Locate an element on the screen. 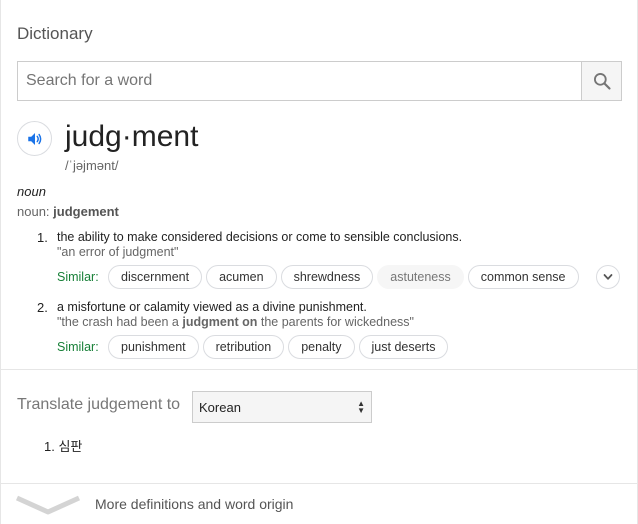  expand-similar-button is located at coordinates (608, 277).